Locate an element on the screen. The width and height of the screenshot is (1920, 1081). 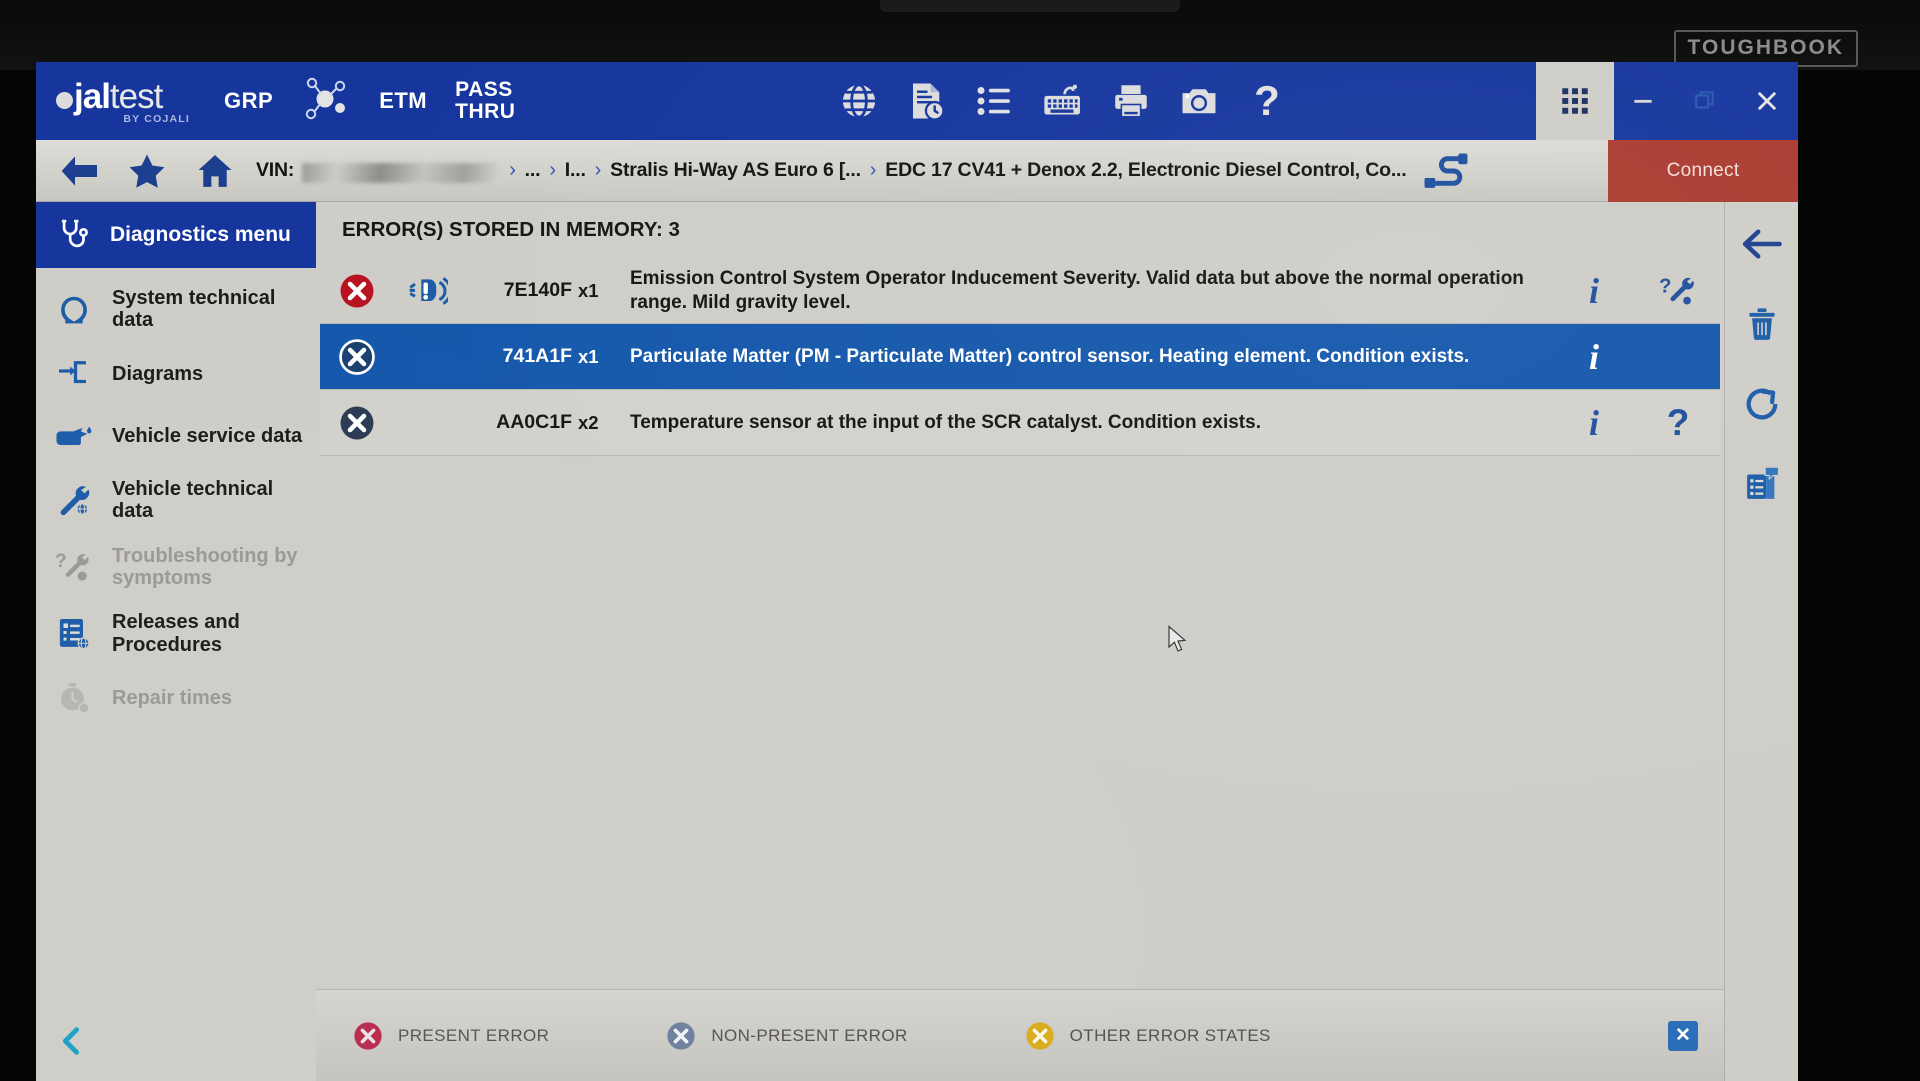
sidebar-item-label: Repair times is located at coordinates (172, 697).